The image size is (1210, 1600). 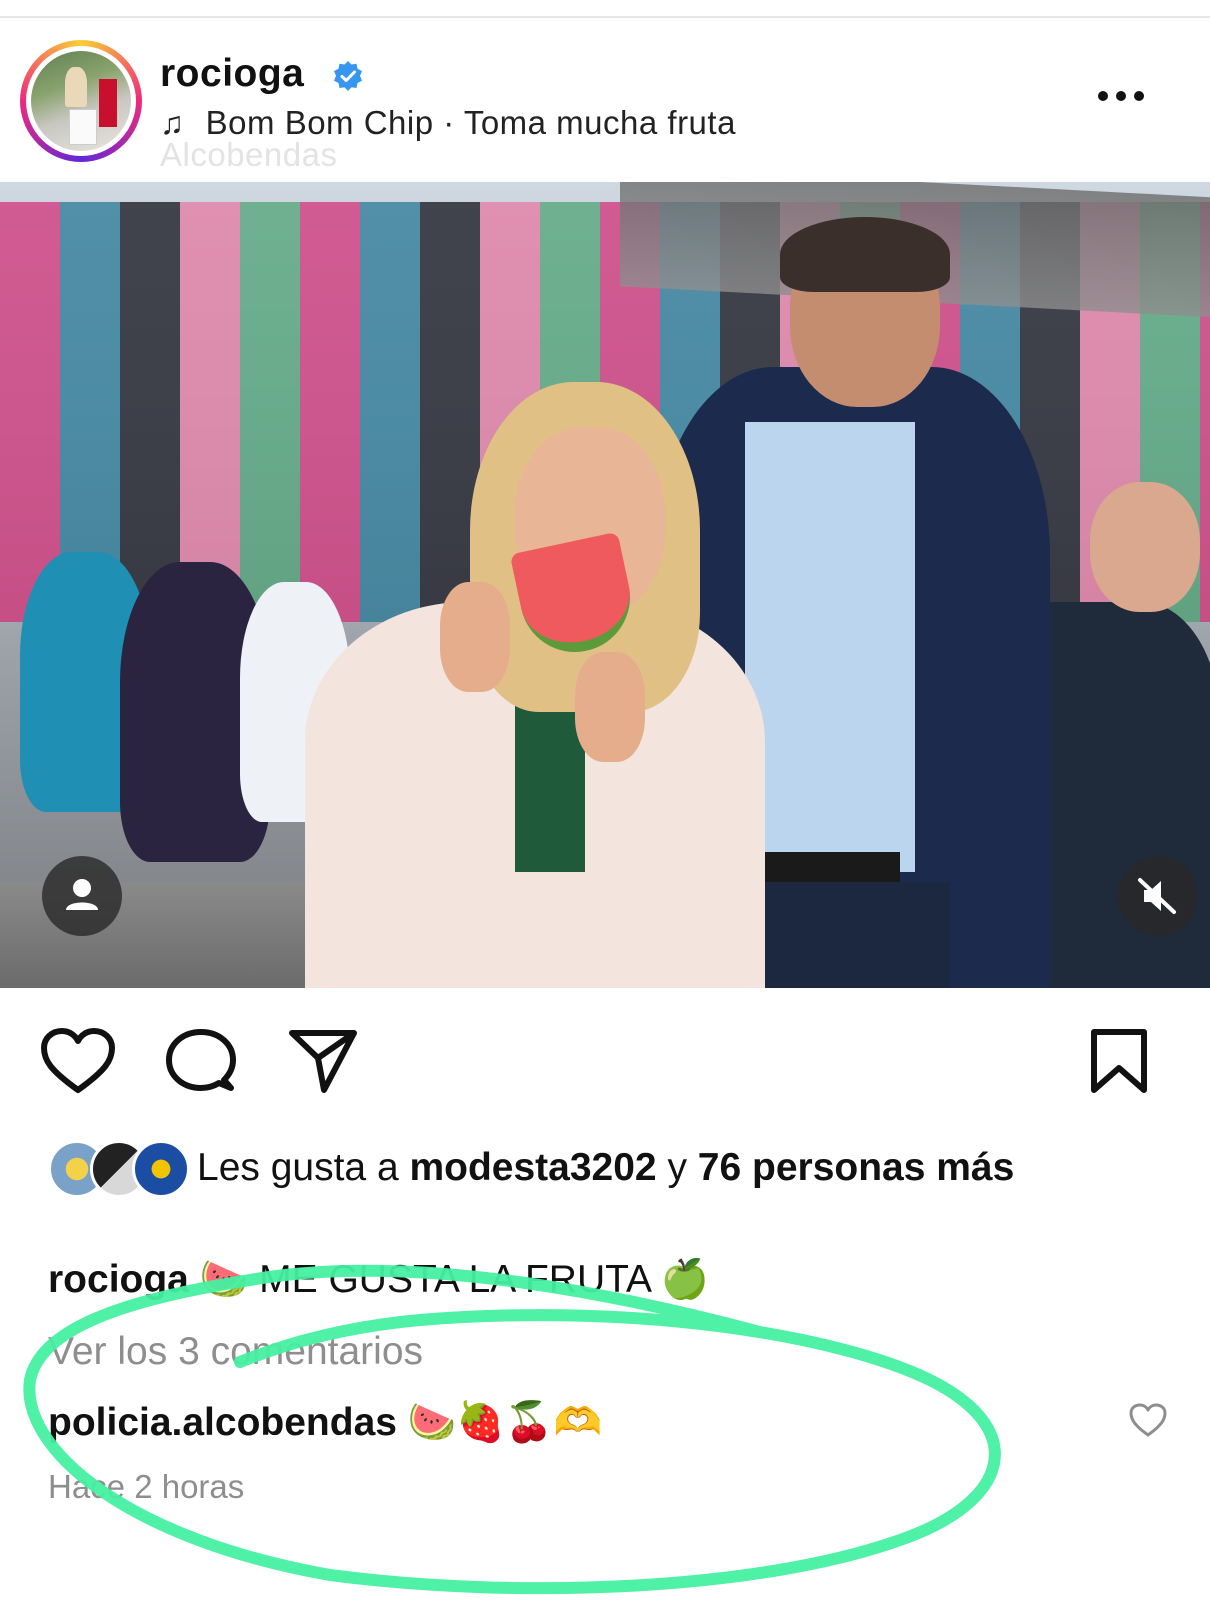 I want to click on comment-icon, so click(x=201, y=1061).